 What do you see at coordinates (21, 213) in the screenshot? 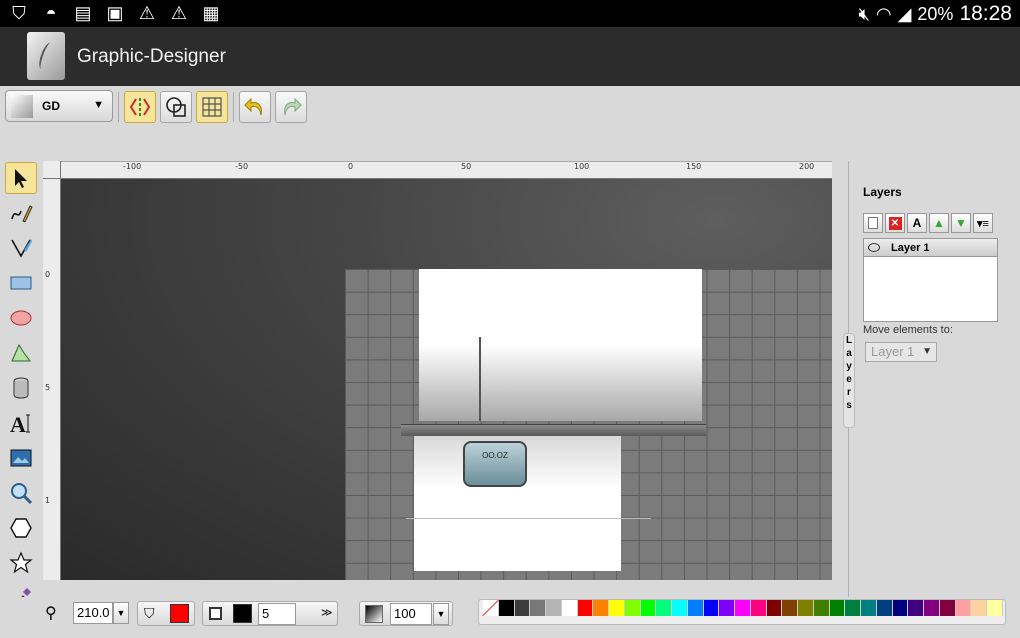
I see `freehand-tool` at bounding box center [21, 213].